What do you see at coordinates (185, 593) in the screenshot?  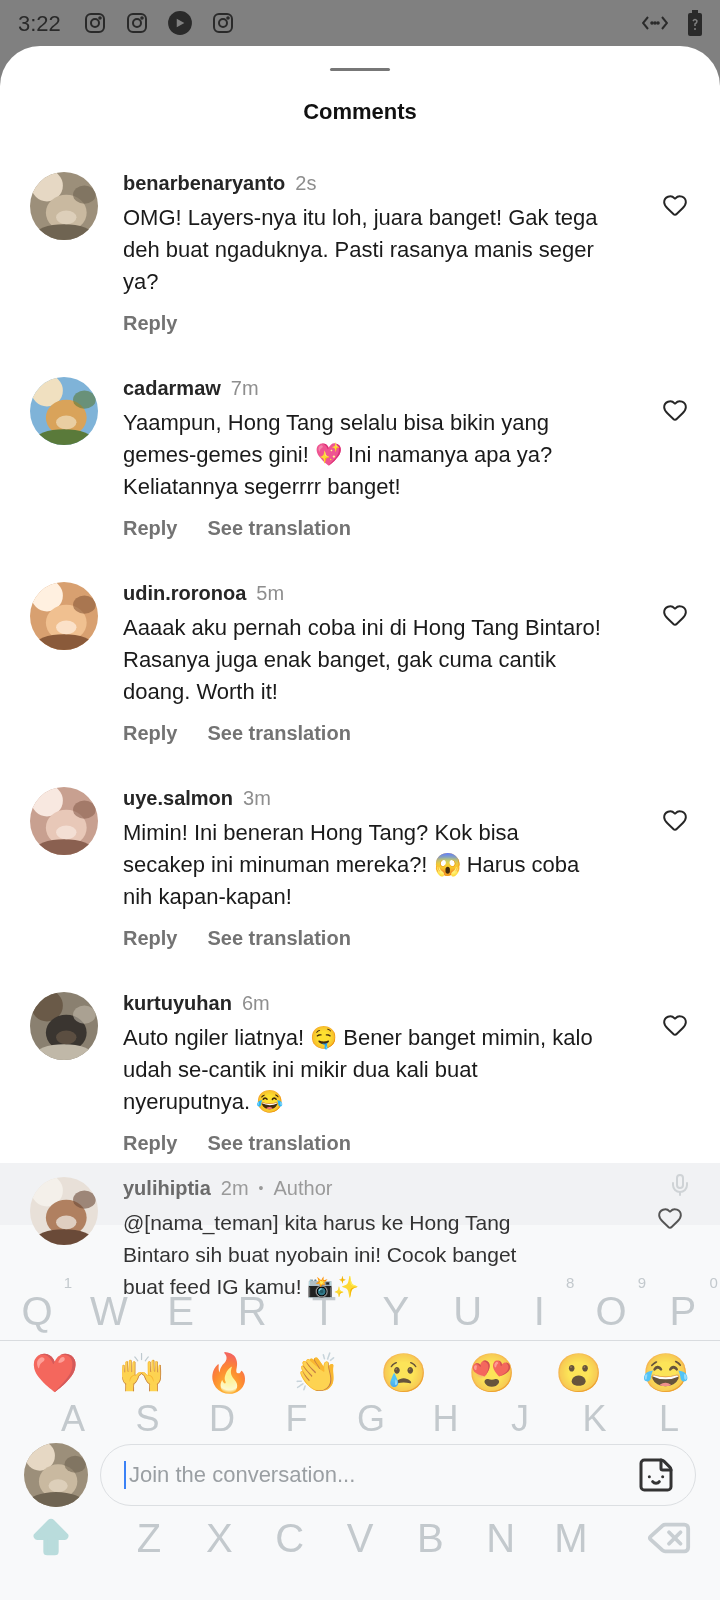 I see `username: udin.roronoa` at bounding box center [185, 593].